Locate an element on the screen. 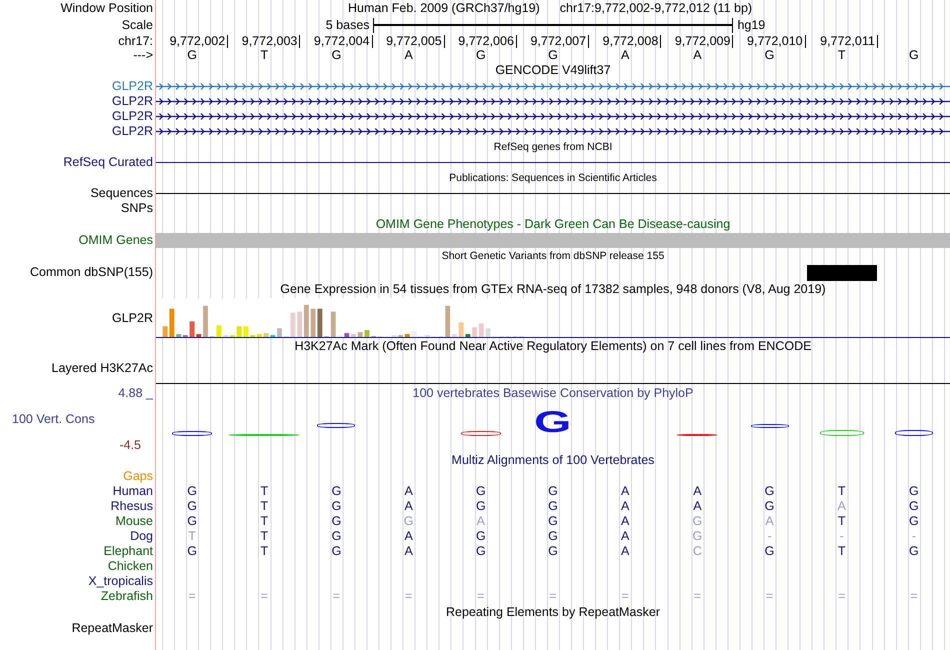 This screenshot has height=650, width=950. conservation-letter: G is located at coordinates (553, 423).